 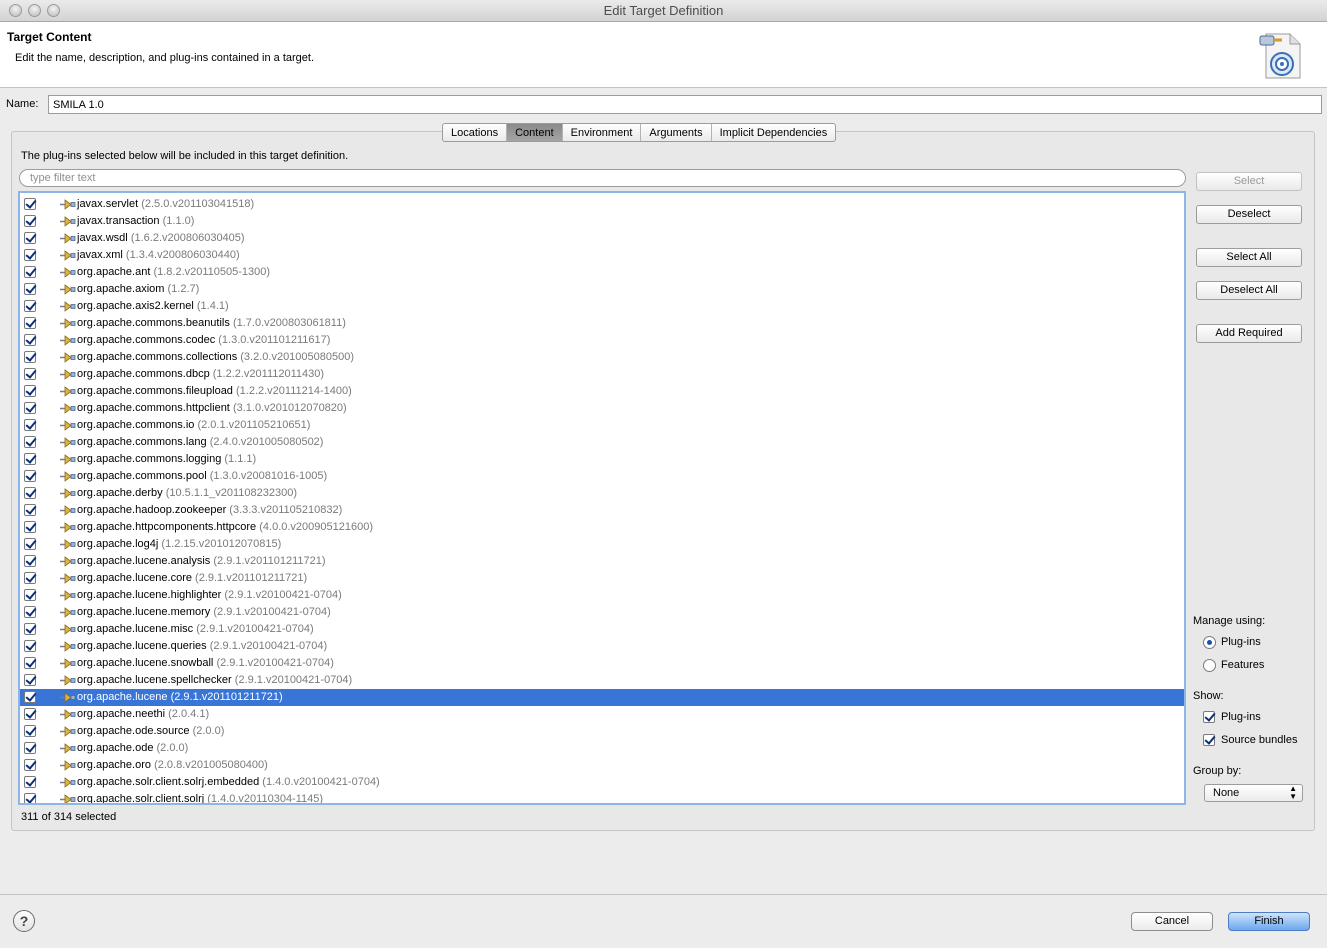 What do you see at coordinates (602, 765) in the screenshot?
I see `plugin-row: org.apache.oro (2.0.8.v201005080400)` at bounding box center [602, 765].